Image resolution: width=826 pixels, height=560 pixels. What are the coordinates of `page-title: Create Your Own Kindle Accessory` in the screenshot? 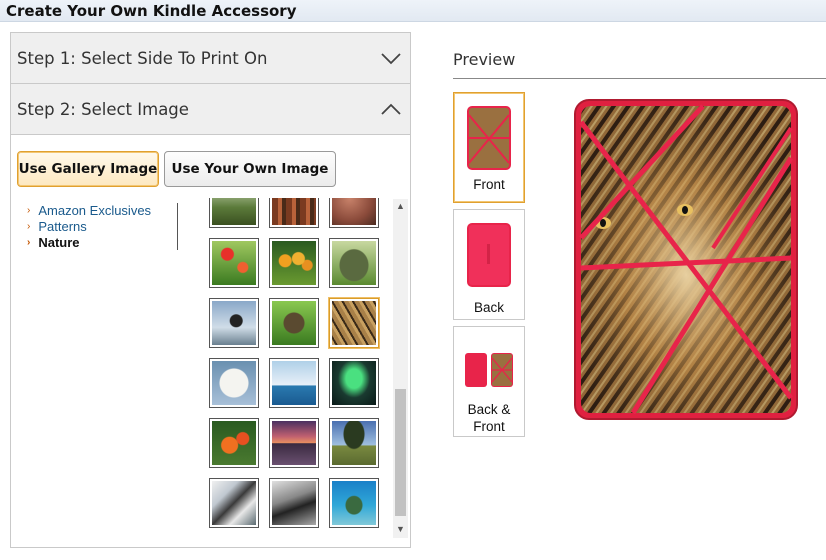 It's located at (151, 11).